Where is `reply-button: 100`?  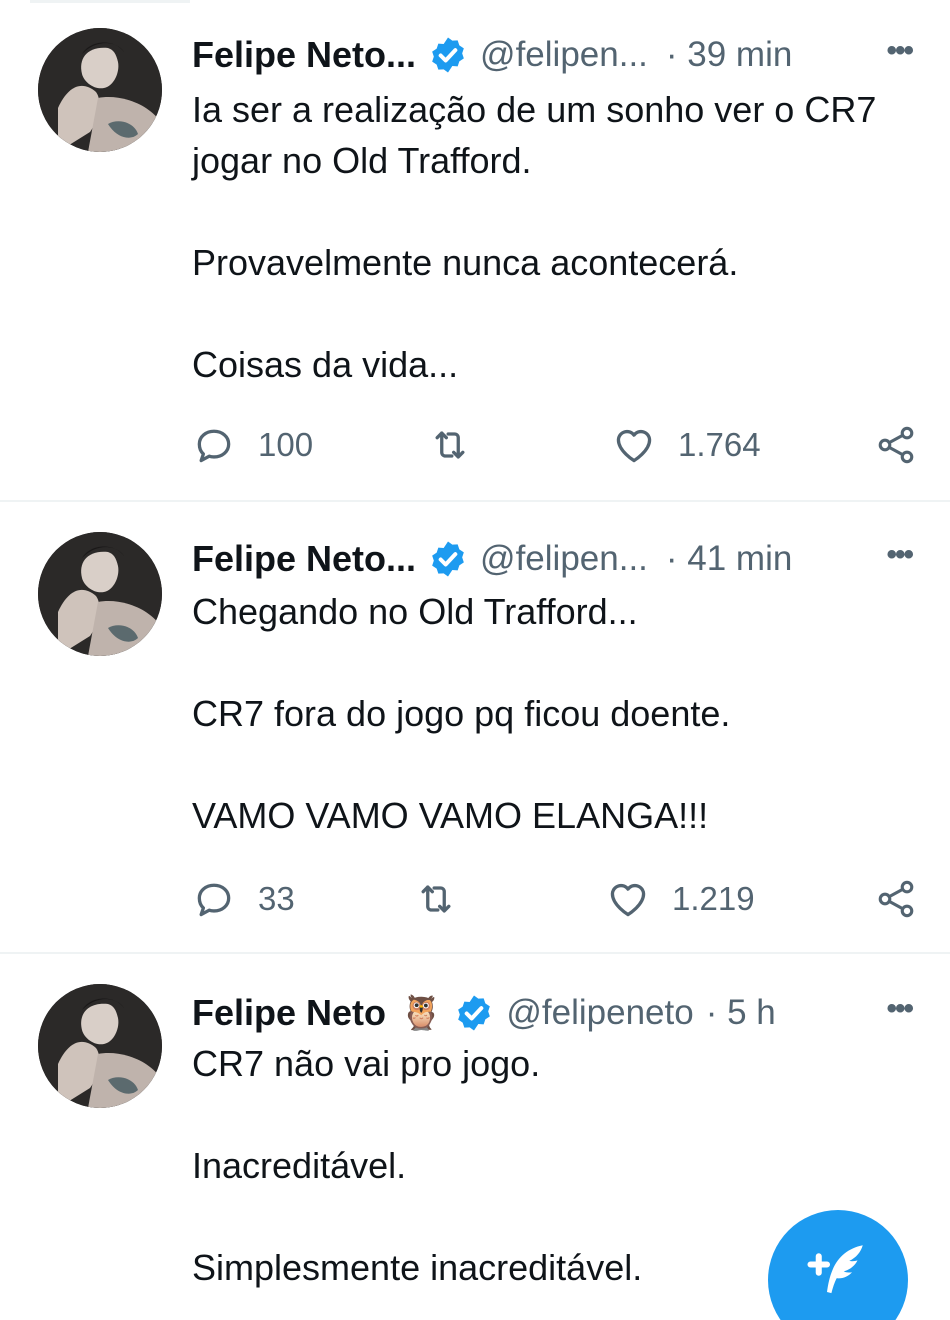
reply-button: 100 is located at coordinates (252, 445).